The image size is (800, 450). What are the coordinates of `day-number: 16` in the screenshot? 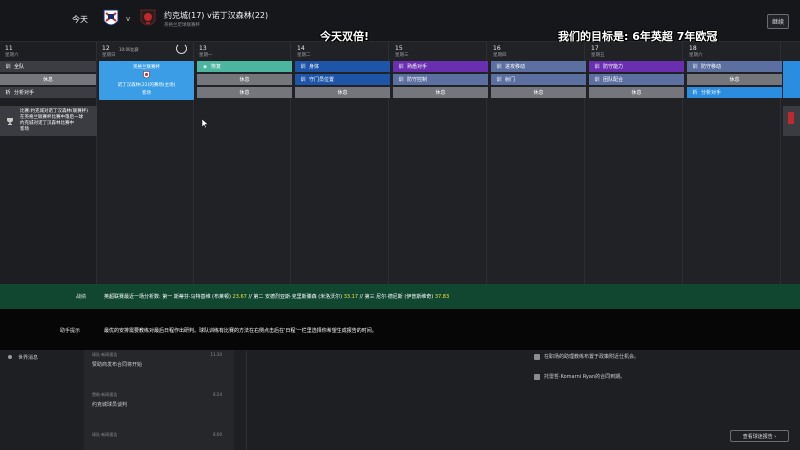 It's located at (497, 48).